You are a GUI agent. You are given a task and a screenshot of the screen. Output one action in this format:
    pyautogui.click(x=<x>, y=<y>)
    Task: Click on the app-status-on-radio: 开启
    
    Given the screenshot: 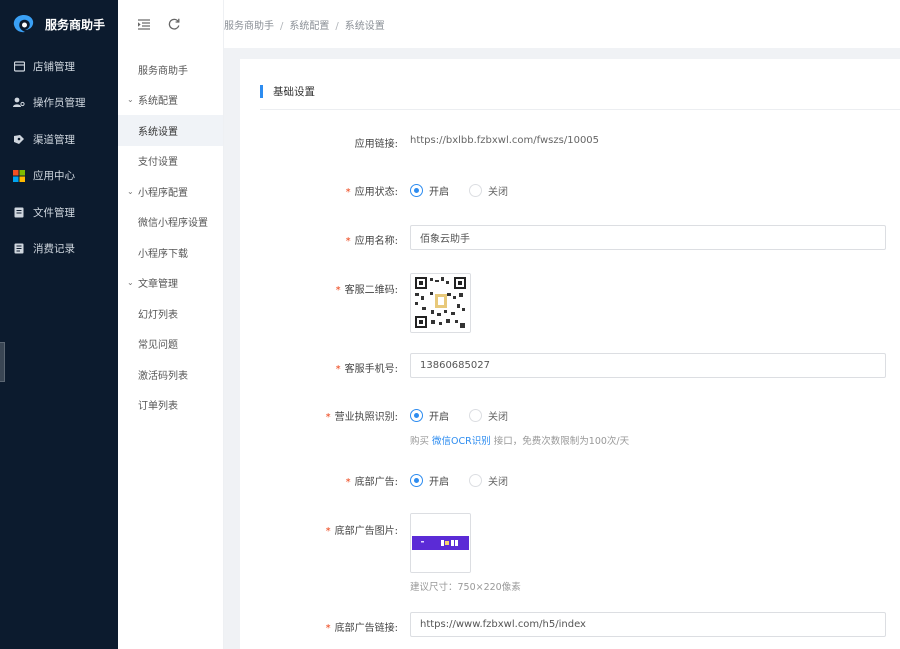 What is the action you would take?
    pyautogui.click(x=429, y=190)
    